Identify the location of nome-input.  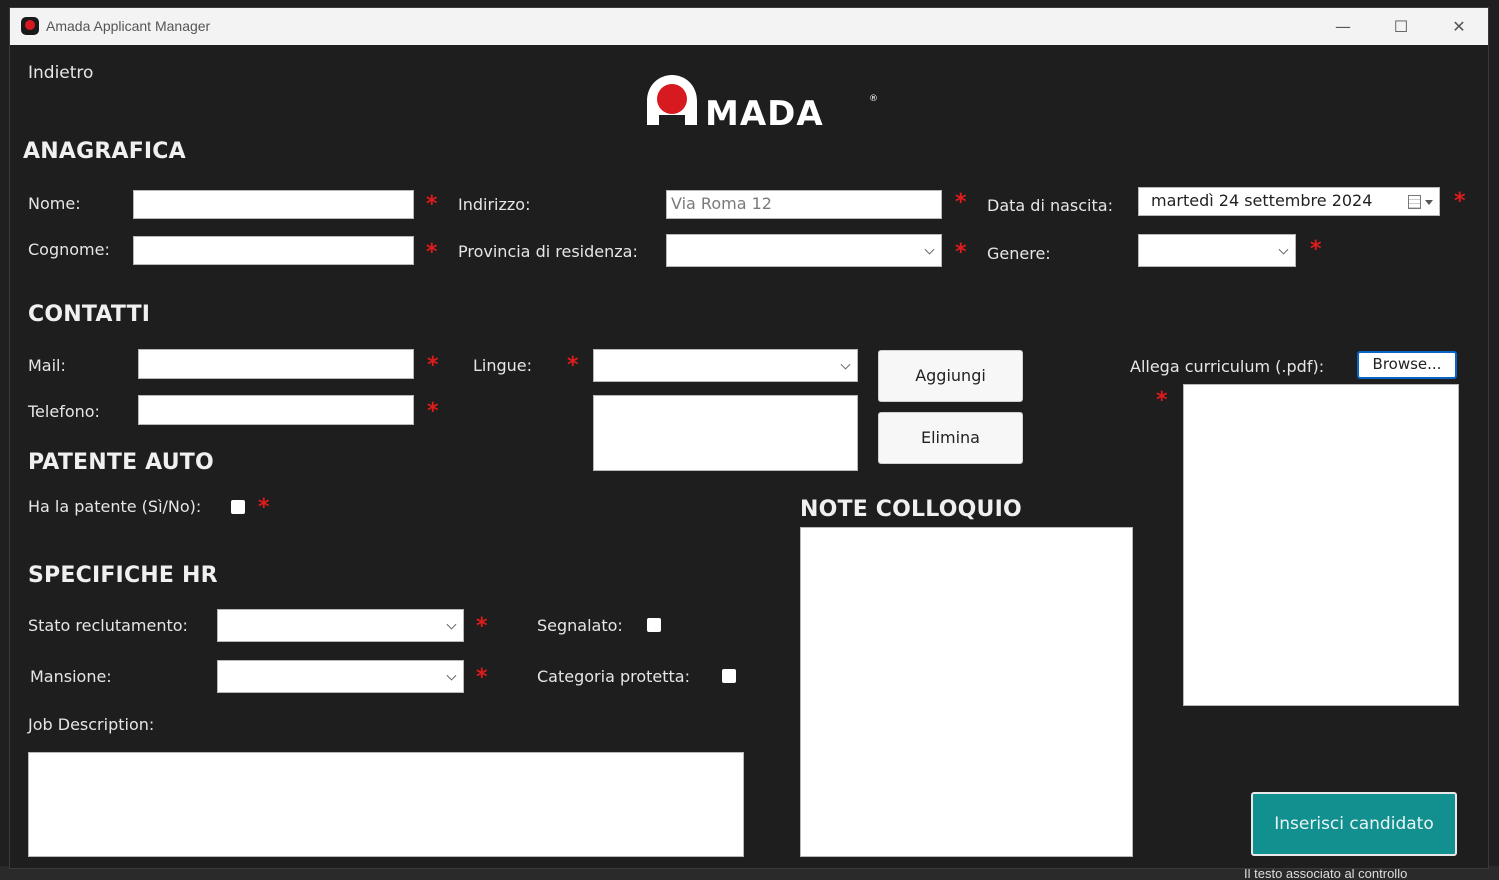
(273, 204).